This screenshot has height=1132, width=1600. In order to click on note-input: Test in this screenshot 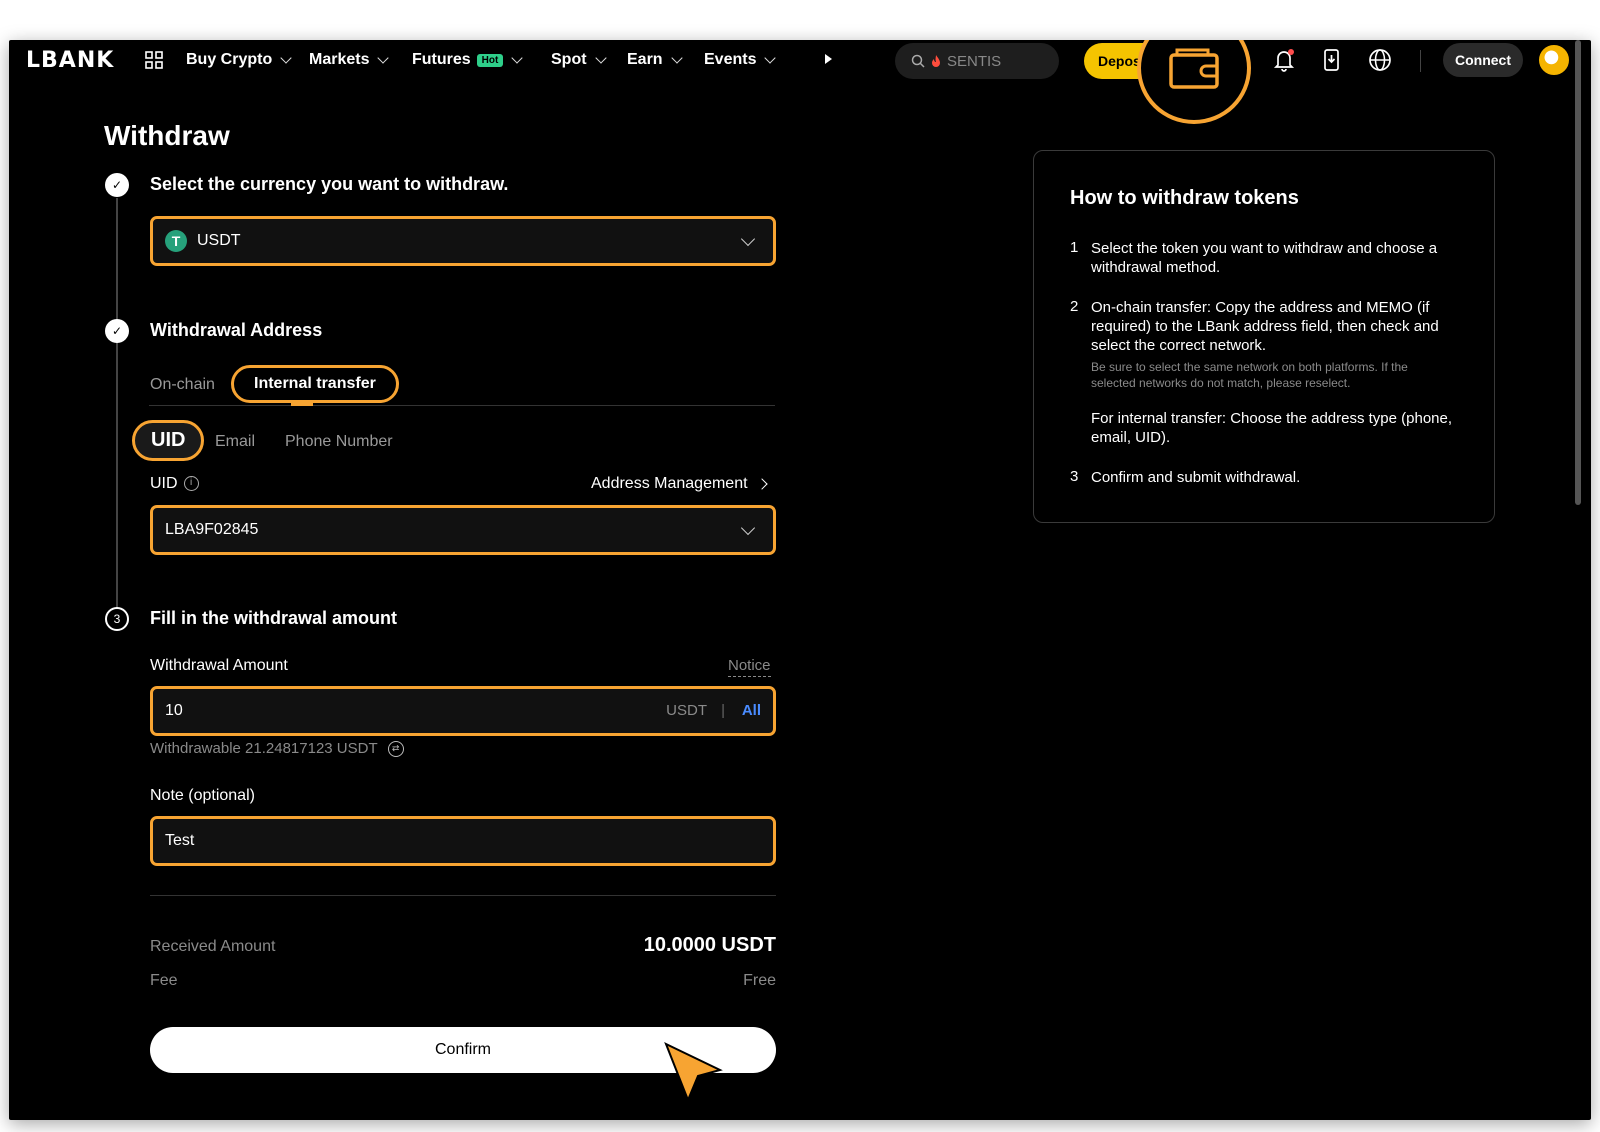, I will do `click(463, 841)`.